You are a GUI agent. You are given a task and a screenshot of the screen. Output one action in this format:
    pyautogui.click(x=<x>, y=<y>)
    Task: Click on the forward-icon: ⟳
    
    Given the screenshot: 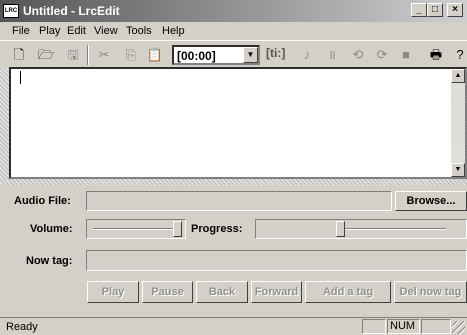 What is the action you would take?
    pyautogui.click(x=382, y=54)
    